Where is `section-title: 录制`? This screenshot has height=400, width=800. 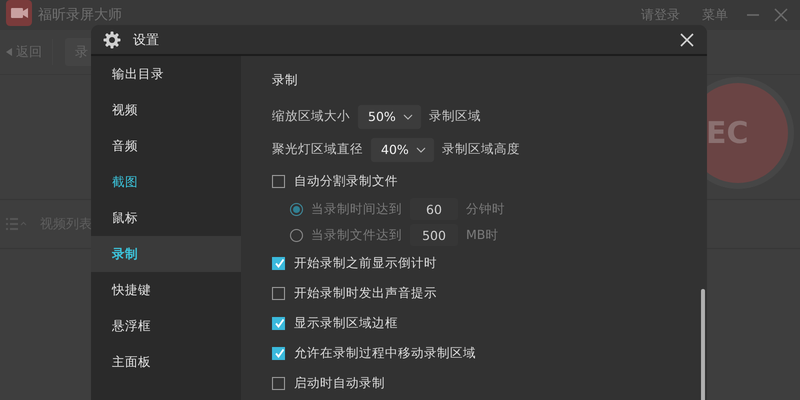
section-title: 录制 is located at coordinates (285, 80).